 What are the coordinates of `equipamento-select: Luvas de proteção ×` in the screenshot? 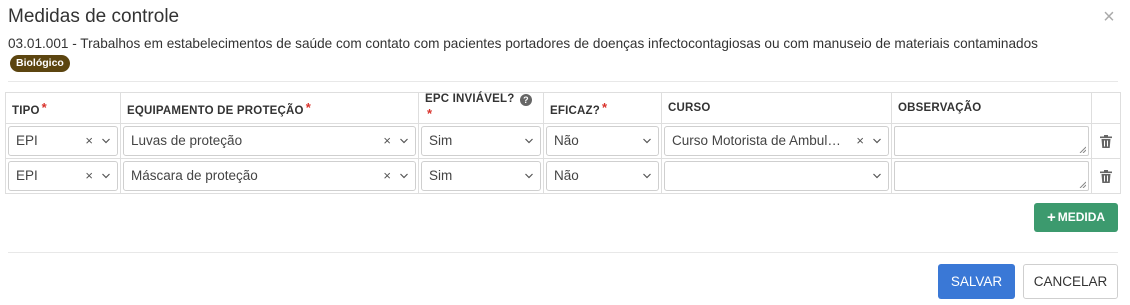 It's located at (269, 141).